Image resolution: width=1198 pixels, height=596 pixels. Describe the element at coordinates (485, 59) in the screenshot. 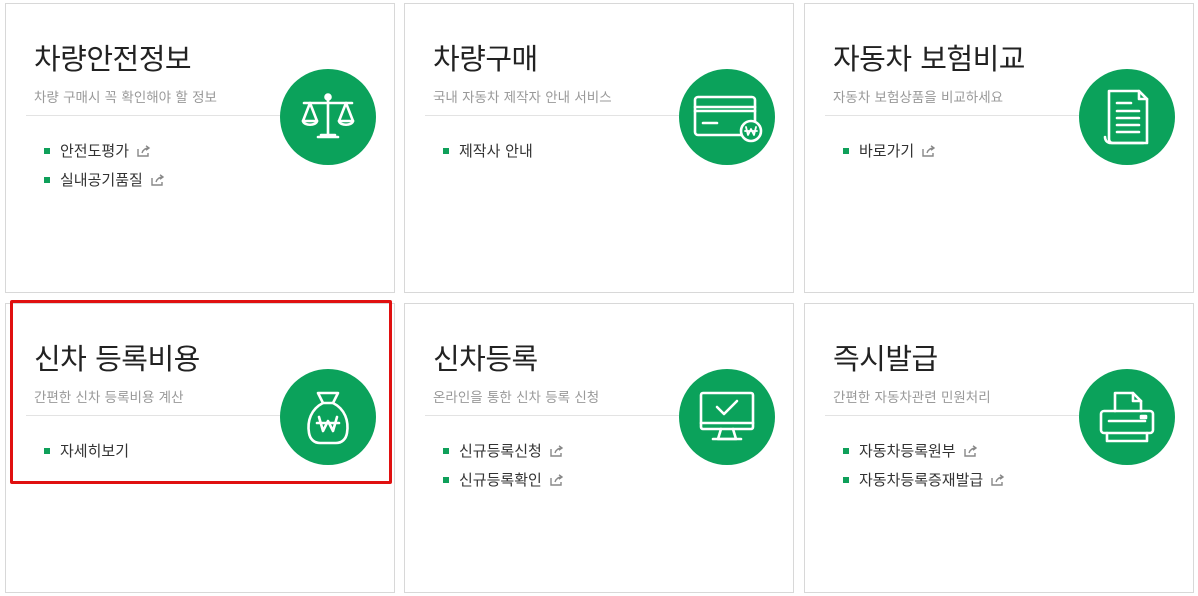

I see `card-title: 차량구매` at that location.